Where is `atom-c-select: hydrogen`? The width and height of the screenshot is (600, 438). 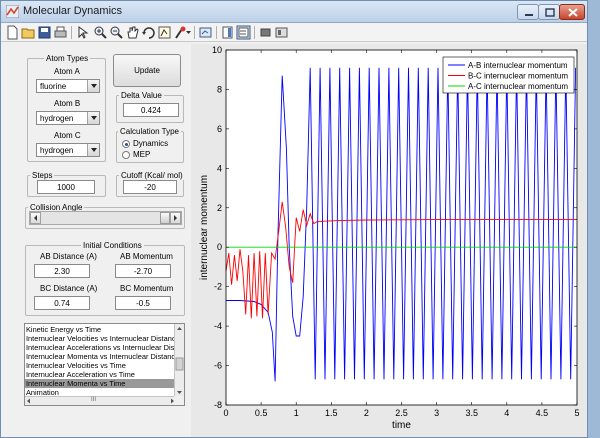 atom-c-select: hydrogen is located at coordinates (68, 150).